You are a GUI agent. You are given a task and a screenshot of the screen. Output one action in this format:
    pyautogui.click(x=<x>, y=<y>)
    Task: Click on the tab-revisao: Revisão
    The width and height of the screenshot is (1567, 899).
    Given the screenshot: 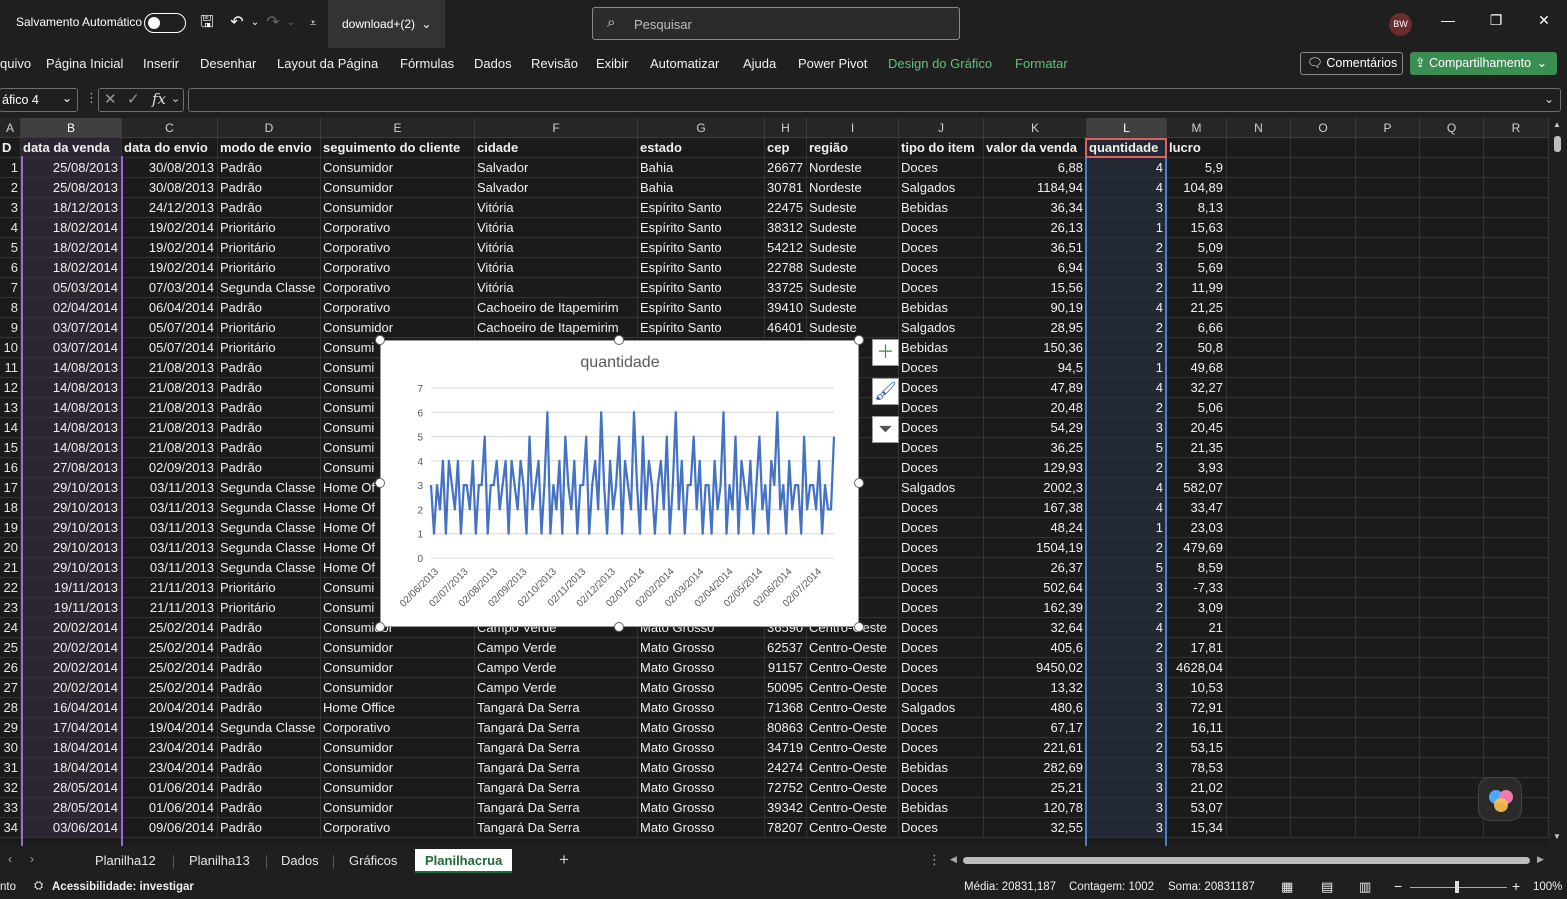 What is the action you would take?
    pyautogui.click(x=554, y=63)
    